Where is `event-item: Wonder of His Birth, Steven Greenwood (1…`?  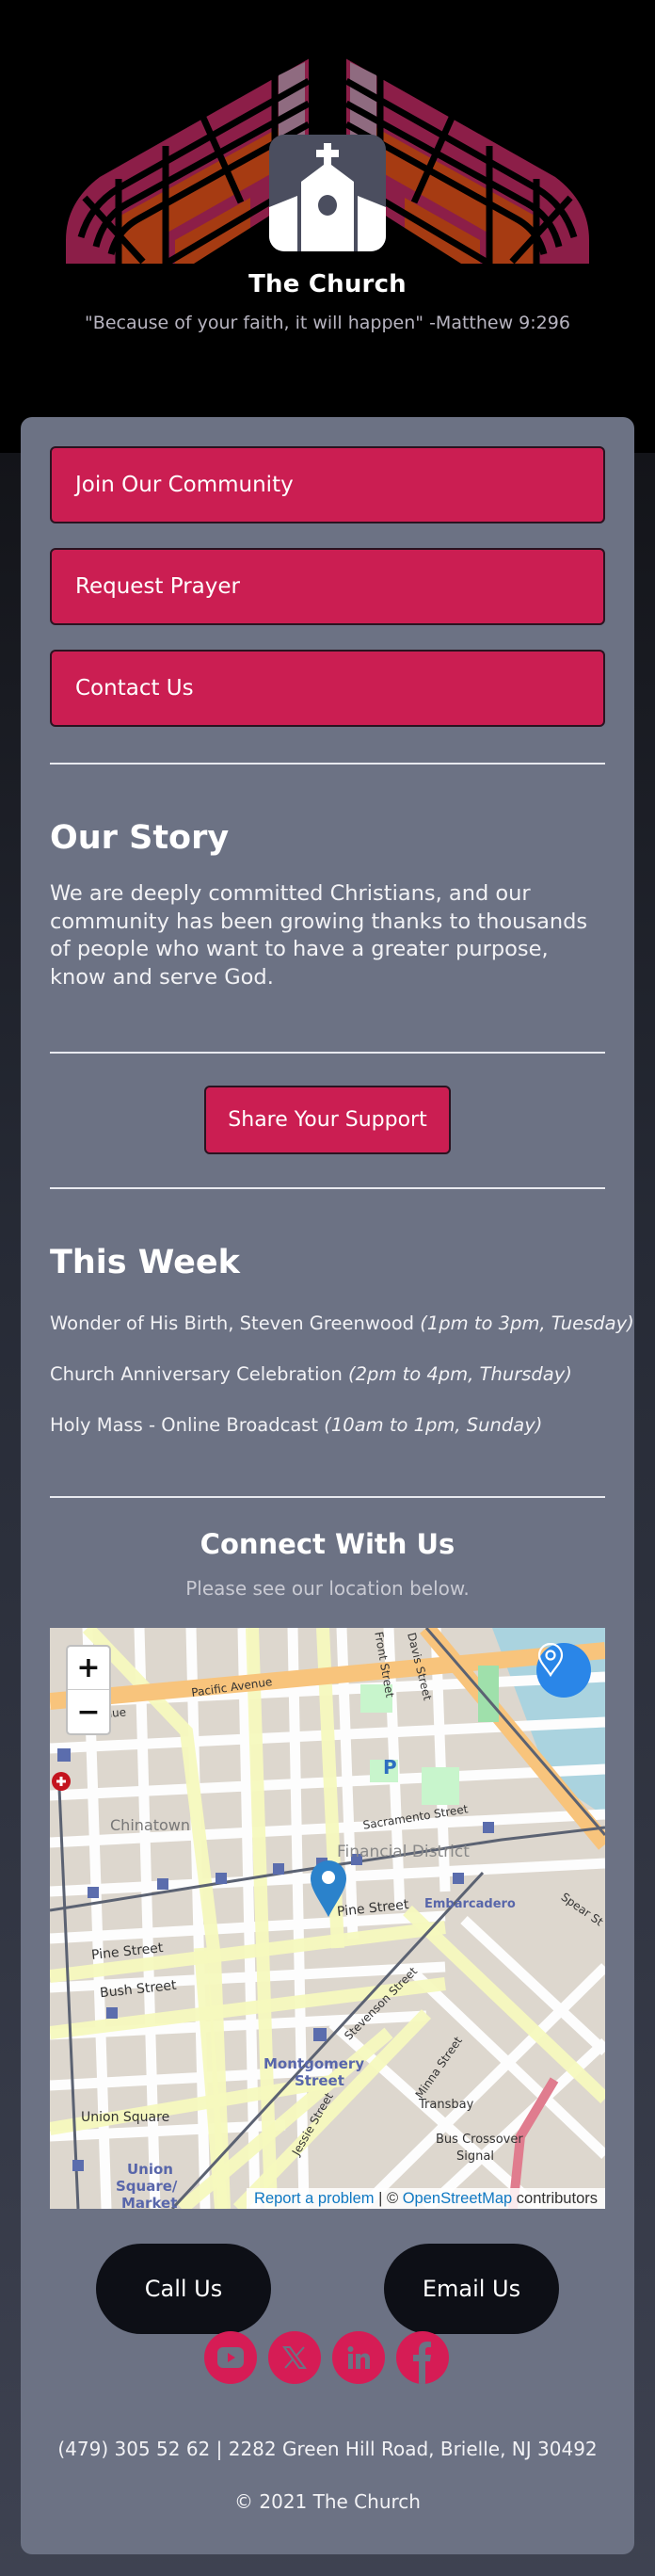 event-item: Wonder of His Birth, Steven Greenwood (1… is located at coordinates (342, 1323).